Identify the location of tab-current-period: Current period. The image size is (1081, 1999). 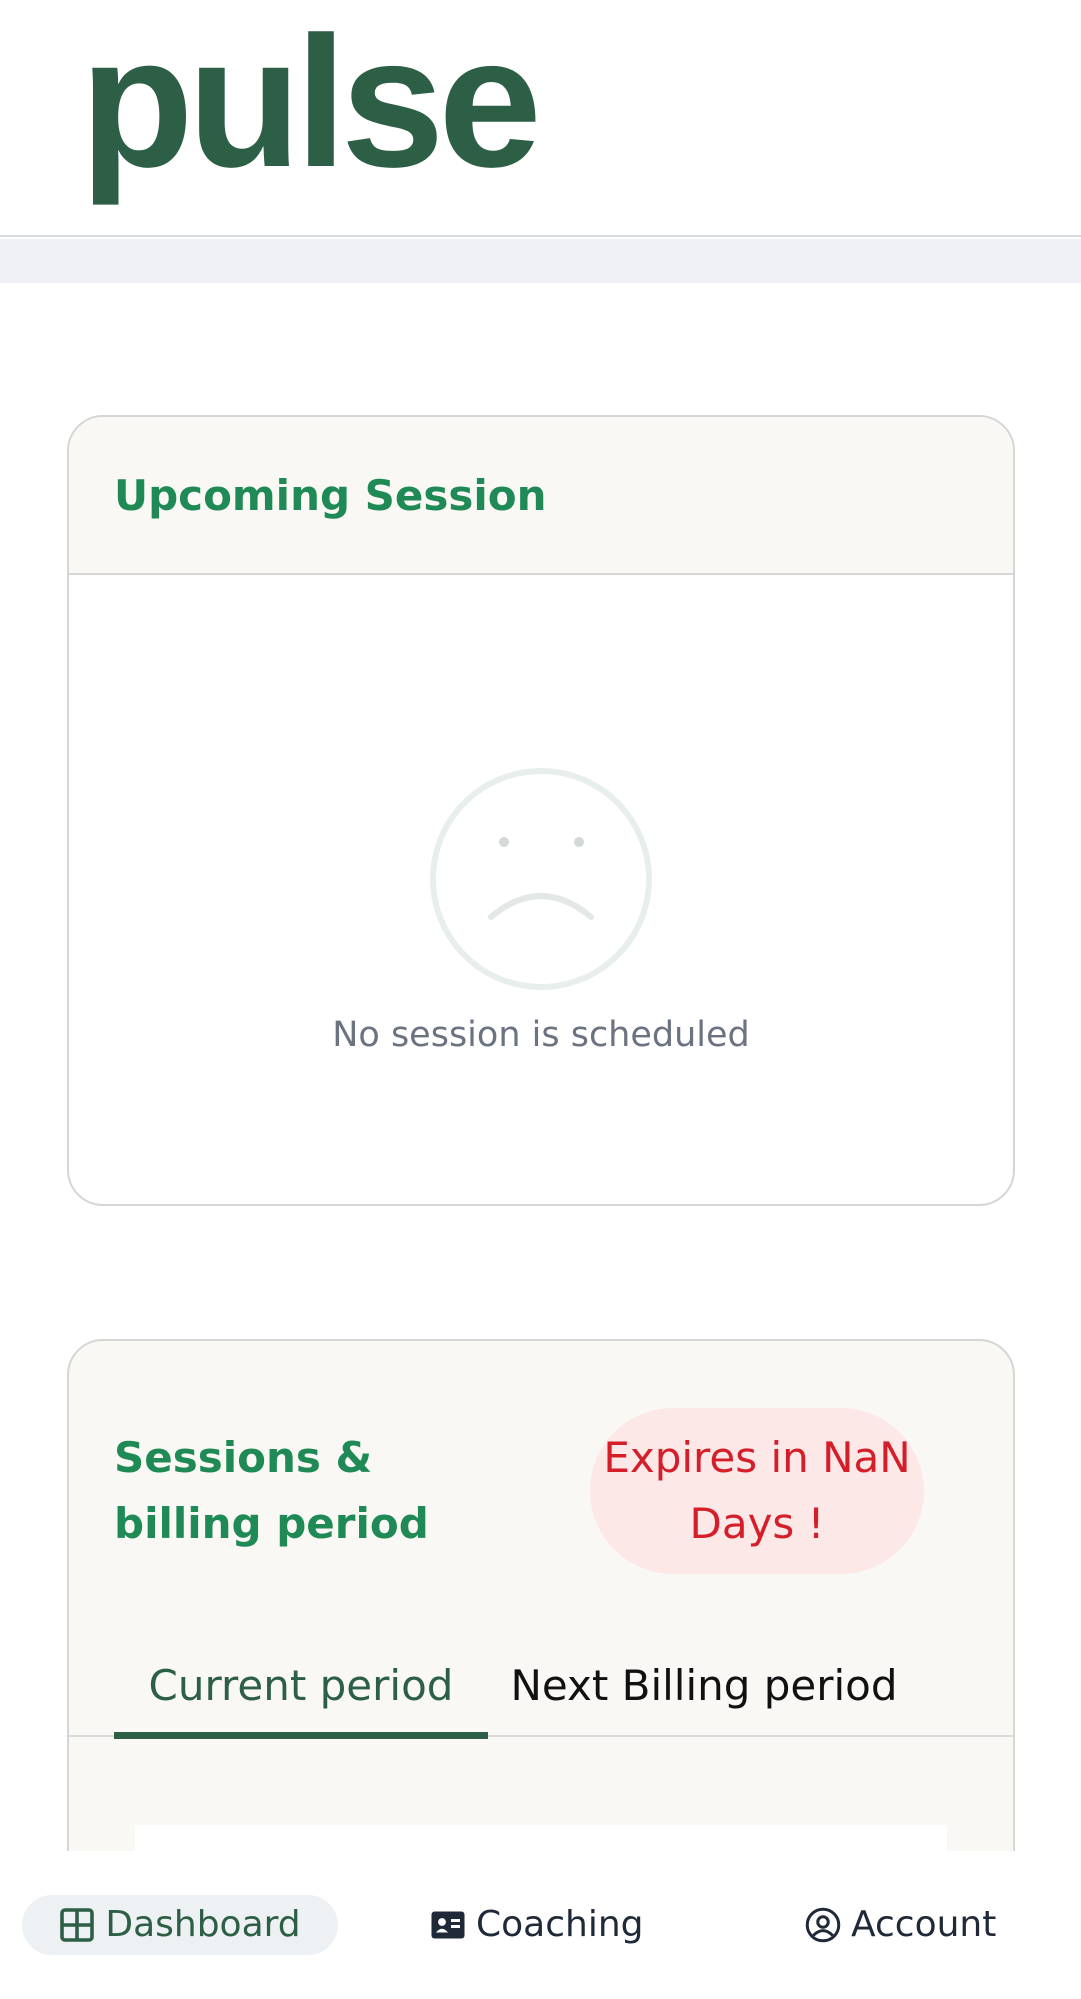
(301, 1690).